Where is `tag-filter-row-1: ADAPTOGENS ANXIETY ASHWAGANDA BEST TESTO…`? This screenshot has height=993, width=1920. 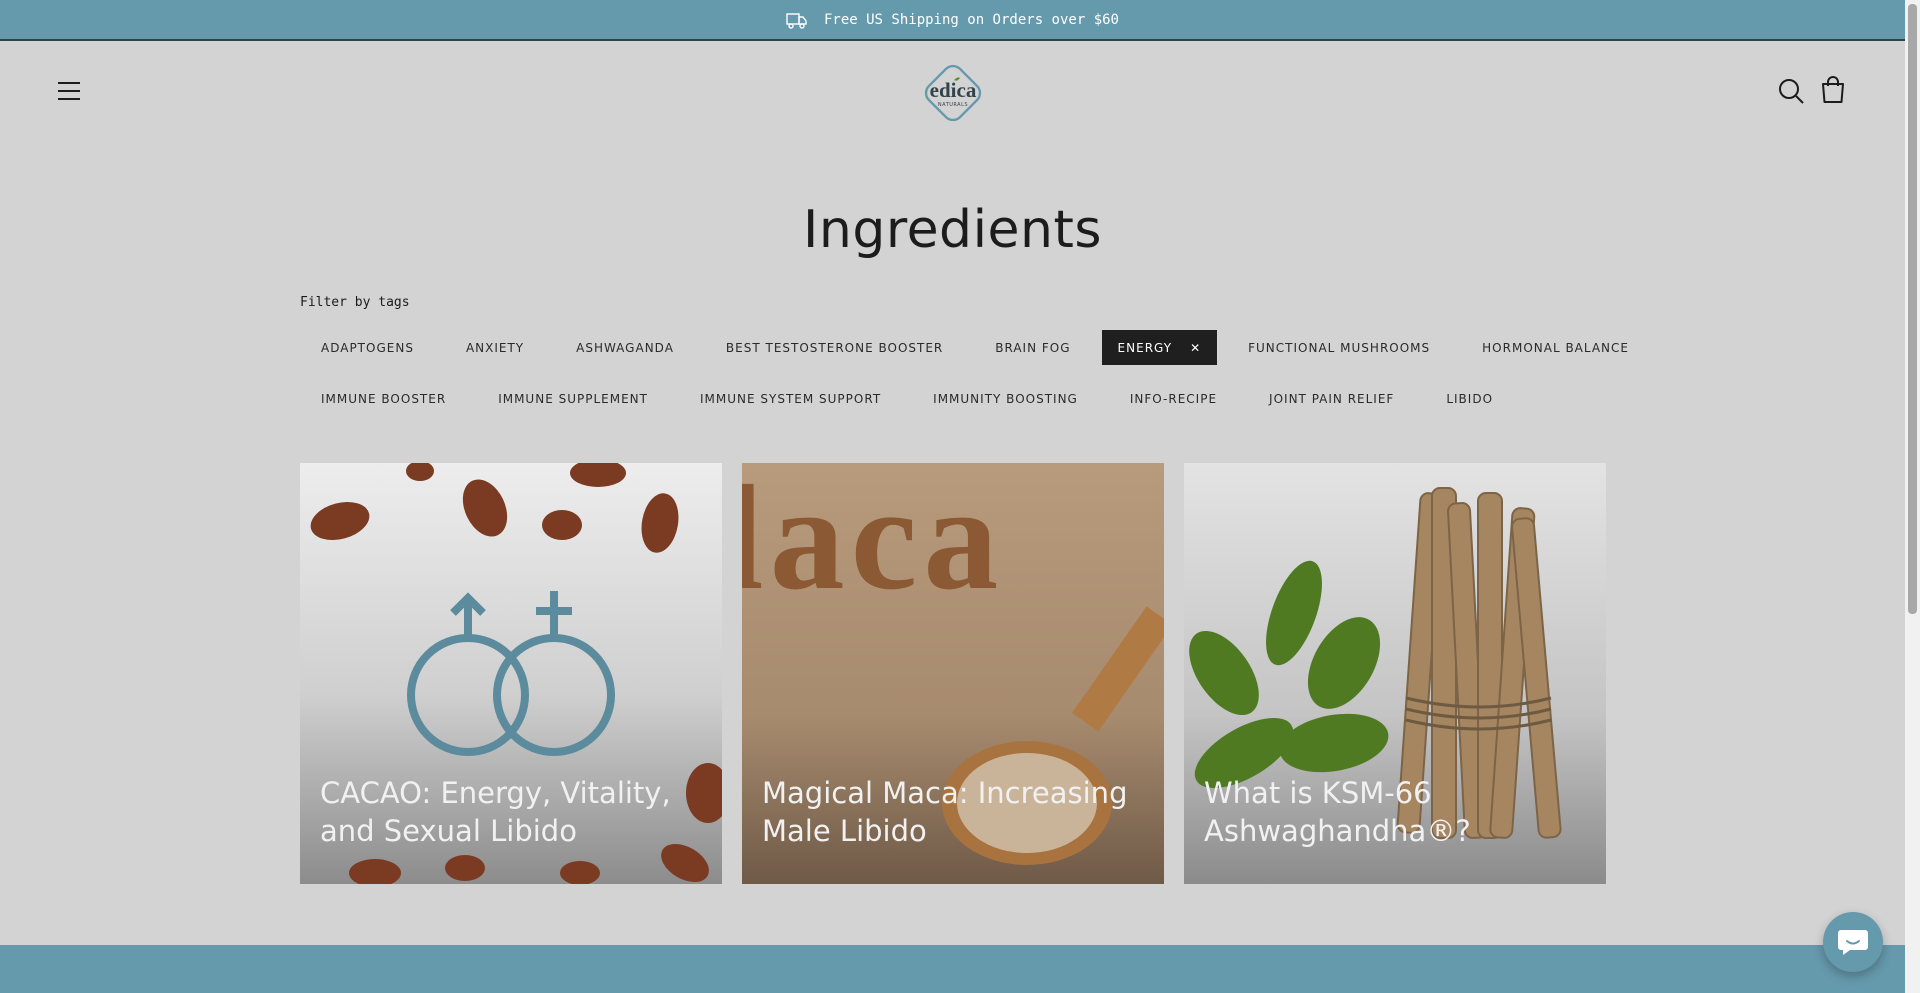
tag-filter-row-1: ADAPTOGENS ANXIETY ASHWAGANDA BEST TESTO… is located at coordinates (975, 347).